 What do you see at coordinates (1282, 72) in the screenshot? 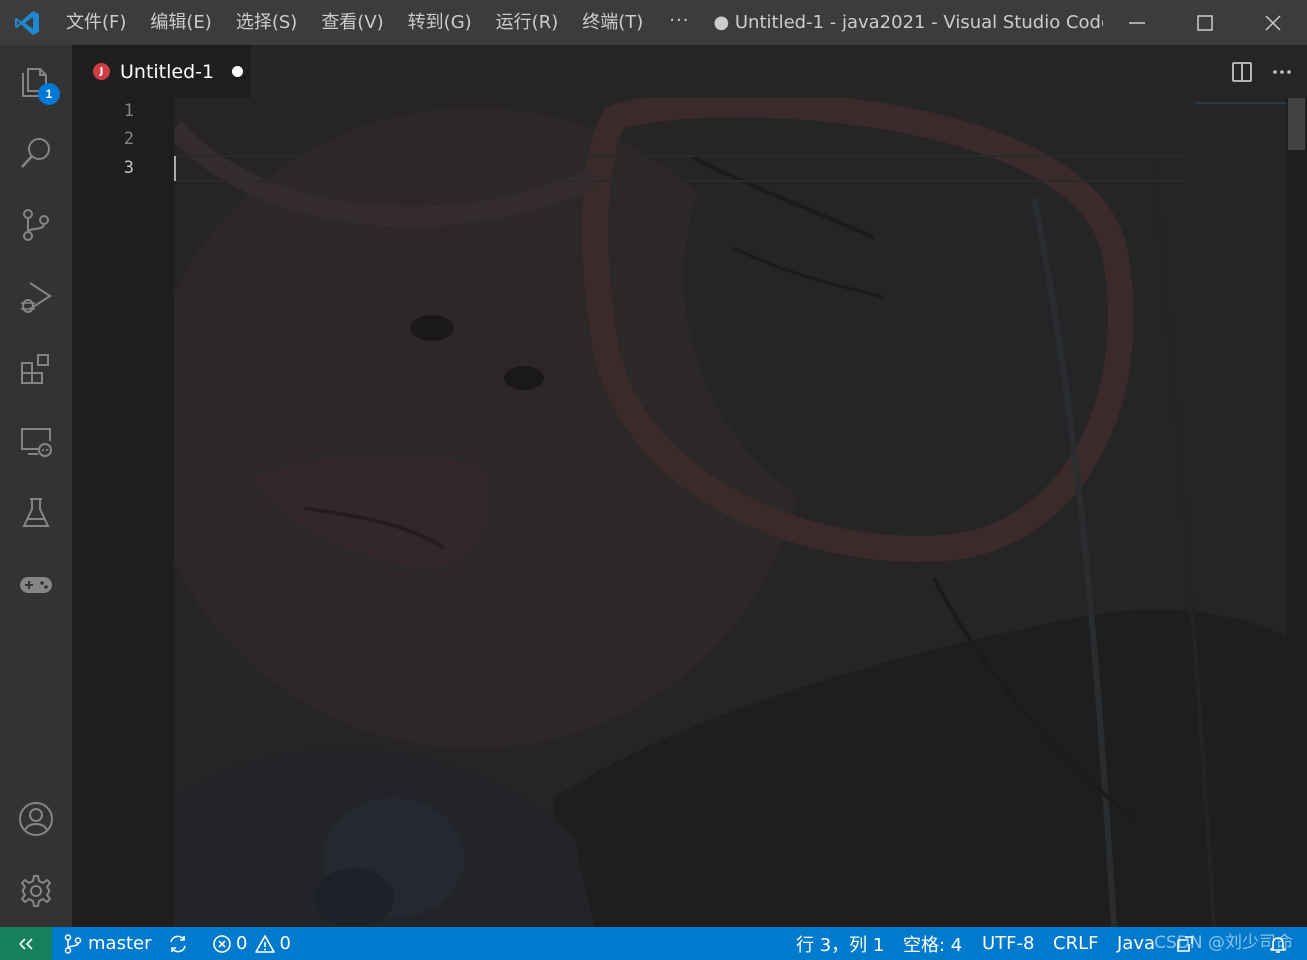
I see `more-actions-icon` at bounding box center [1282, 72].